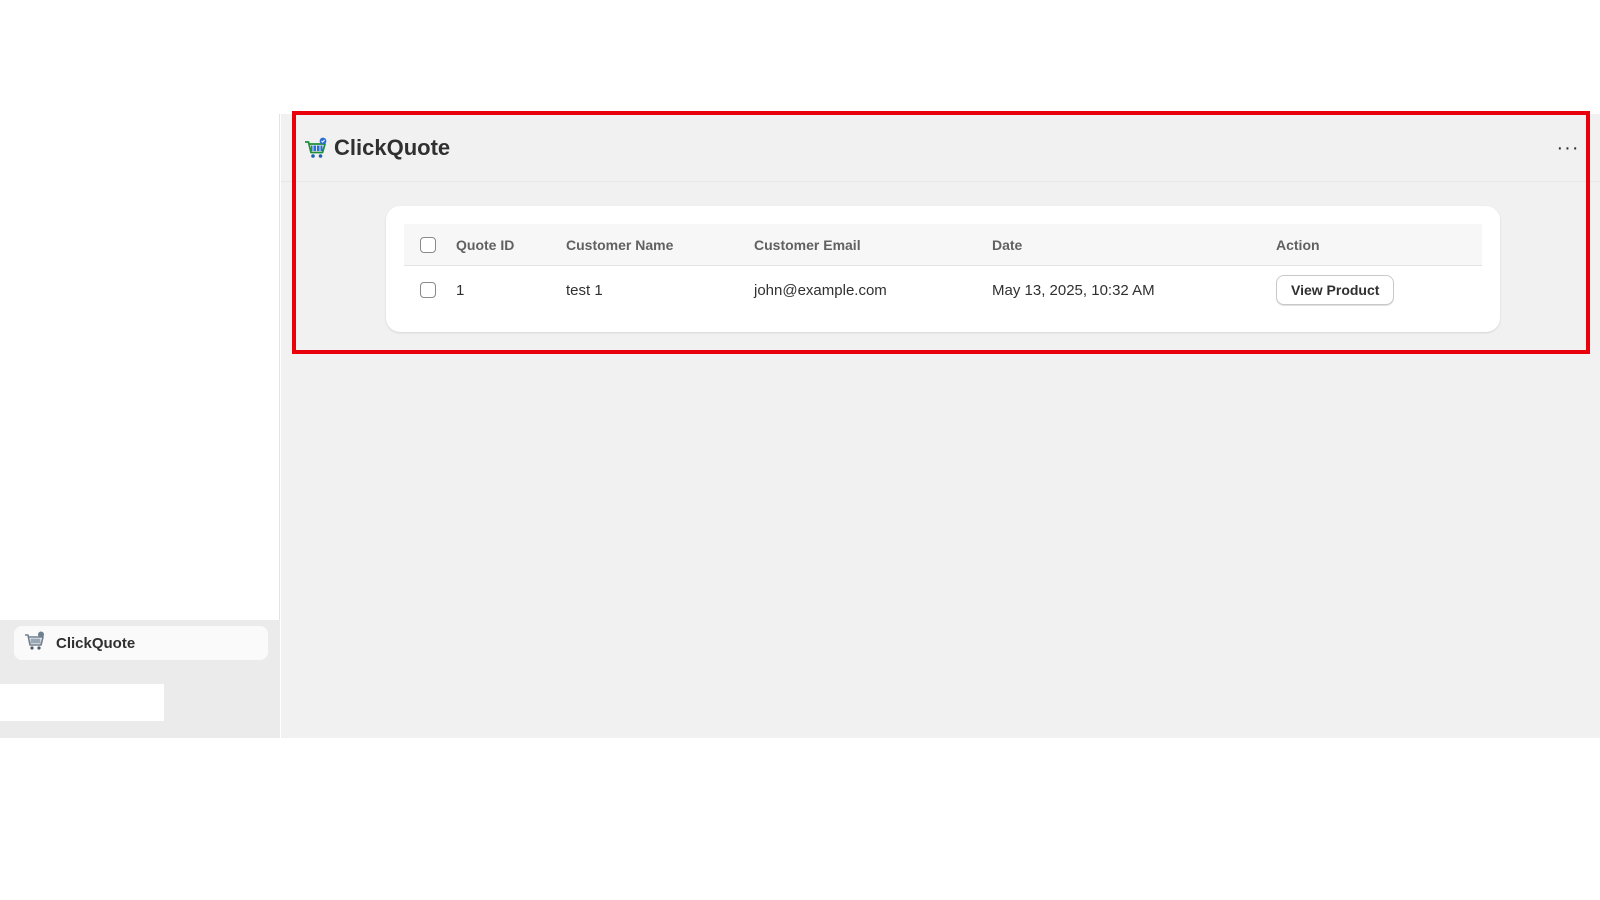 Image resolution: width=1600 pixels, height=900 pixels. Describe the element at coordinates (392, 147) in the screenshot. I see `page-title: ClickQuote` at that location.